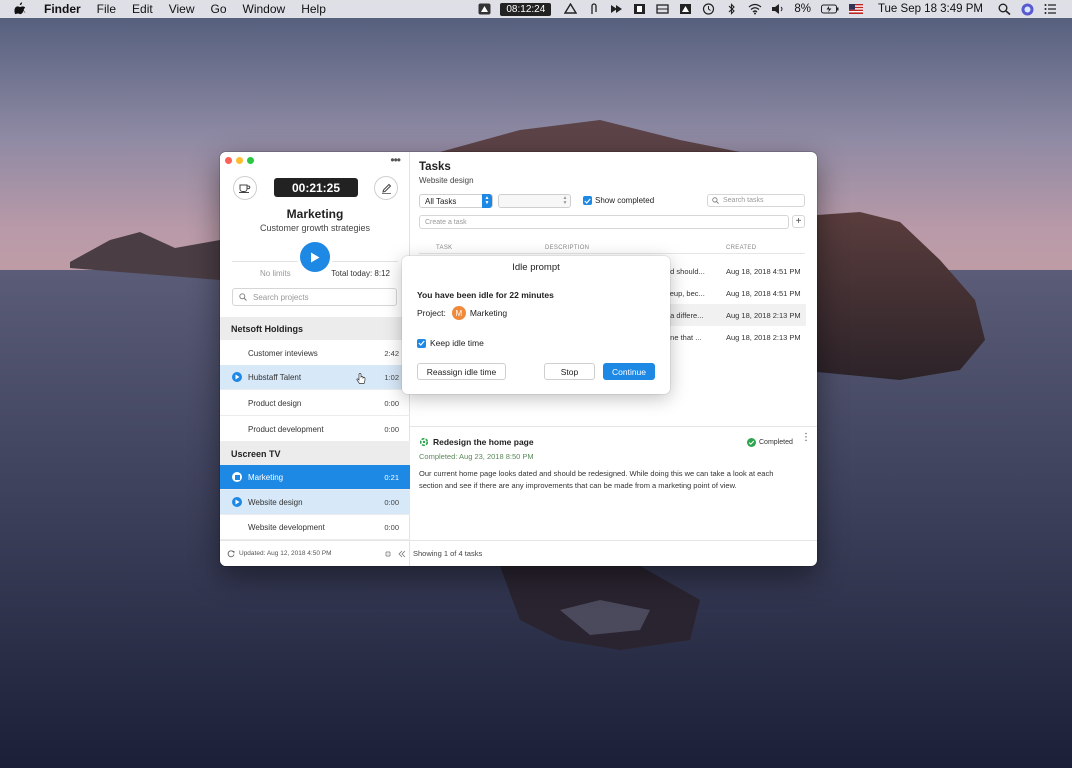  What do you see at coordinates (237, 477) in the screenshot?
I see `stop-small-icon` at bounding box center [237, 477].